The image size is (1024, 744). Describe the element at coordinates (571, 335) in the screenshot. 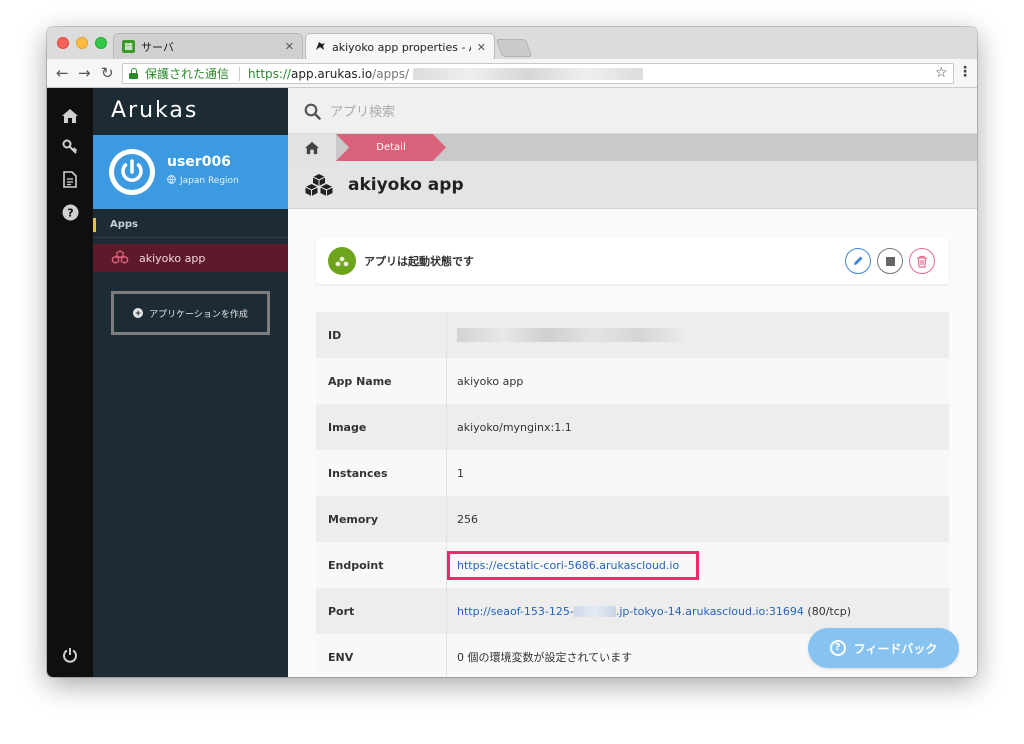

I see `redacted-id` at that location.